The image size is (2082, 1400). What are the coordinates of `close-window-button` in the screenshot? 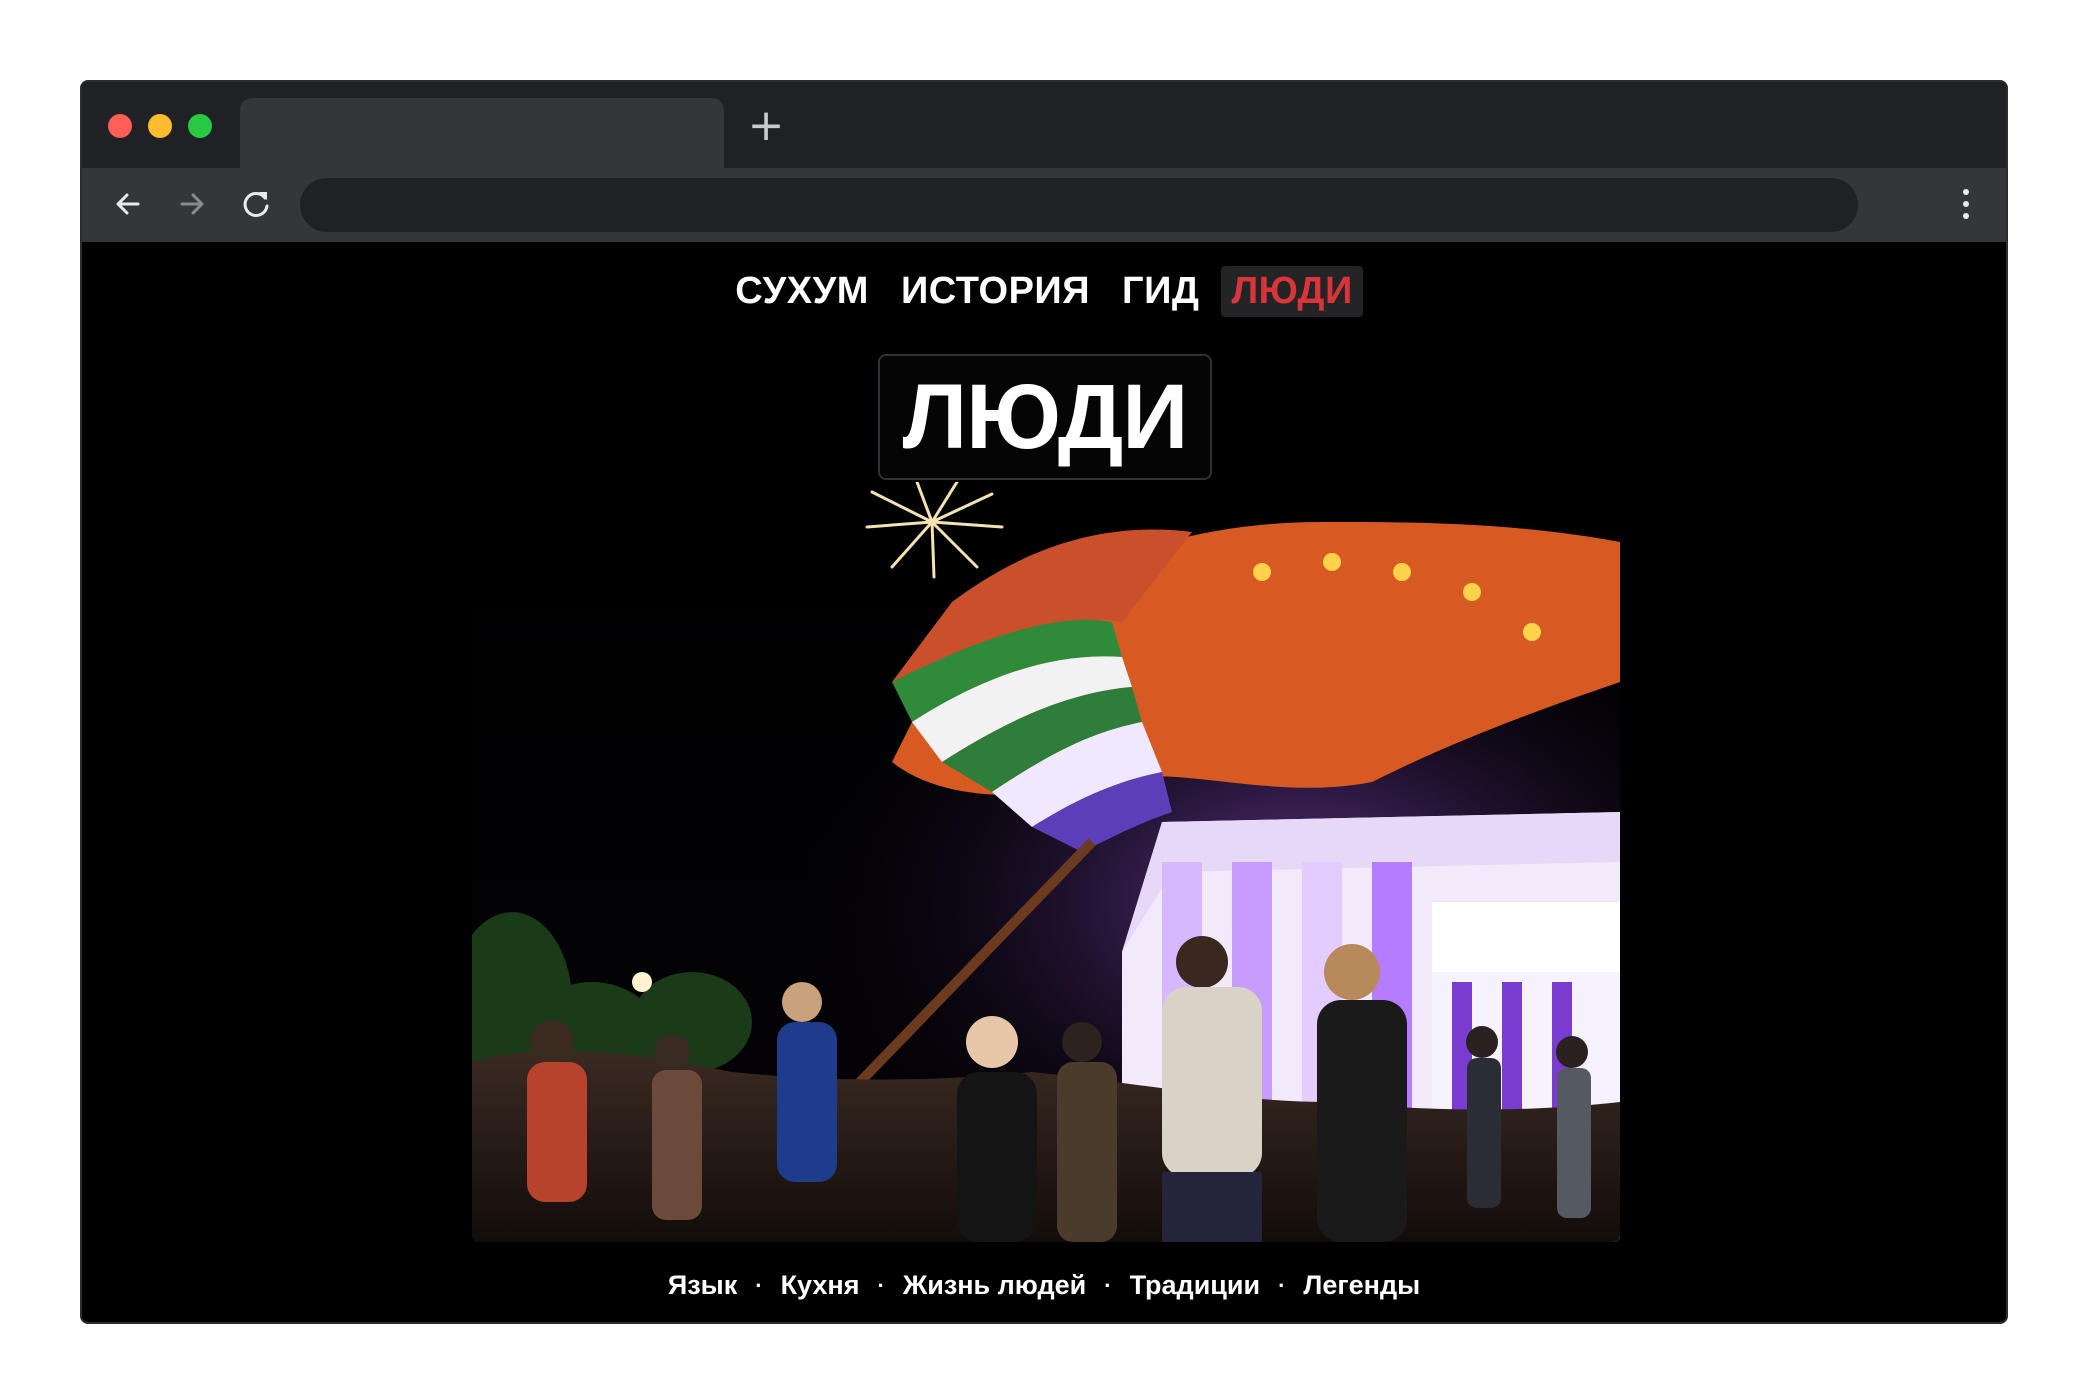 It's located at (120, 126).